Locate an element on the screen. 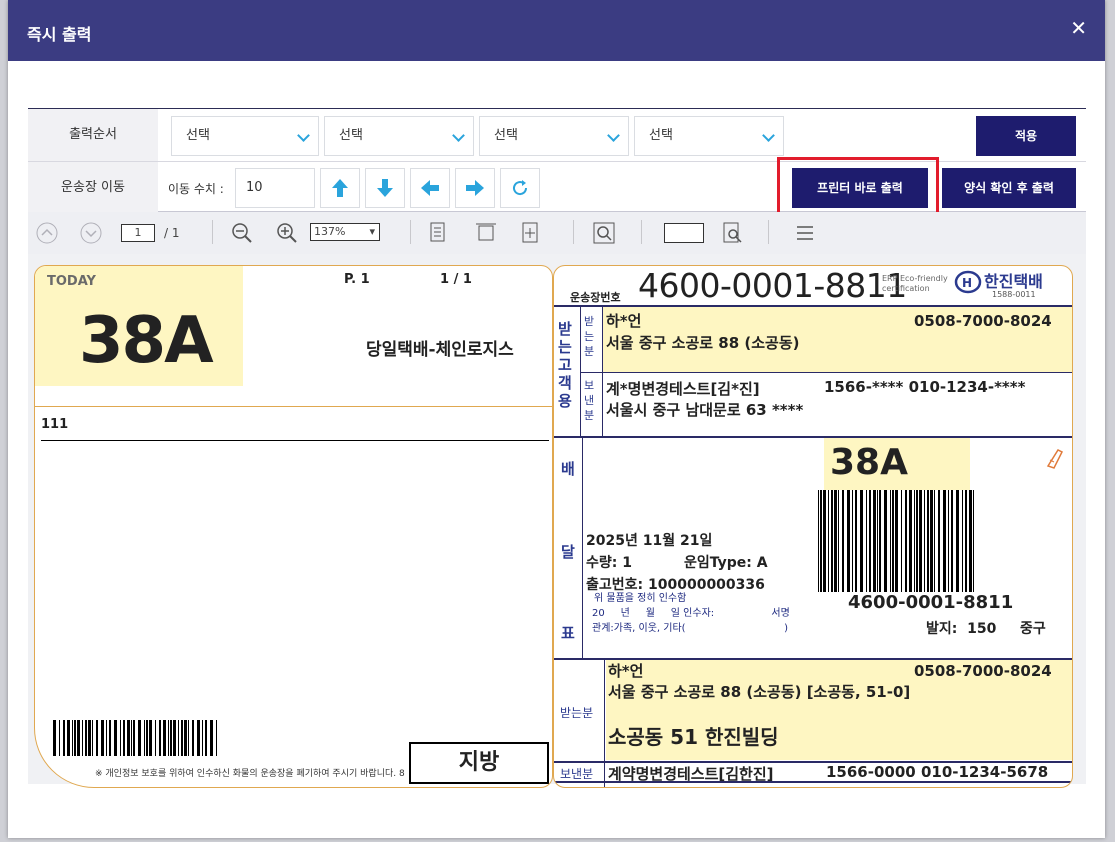  waybill-number-label: 운송장번호 is located at coordinates (595, 297).